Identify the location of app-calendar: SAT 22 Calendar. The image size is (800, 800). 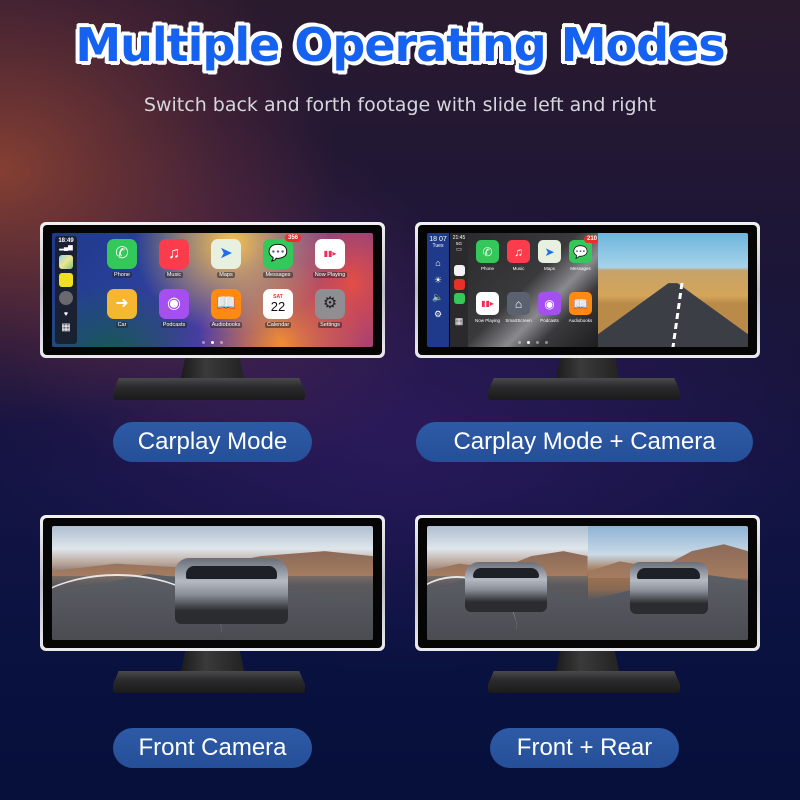
(278, 314).